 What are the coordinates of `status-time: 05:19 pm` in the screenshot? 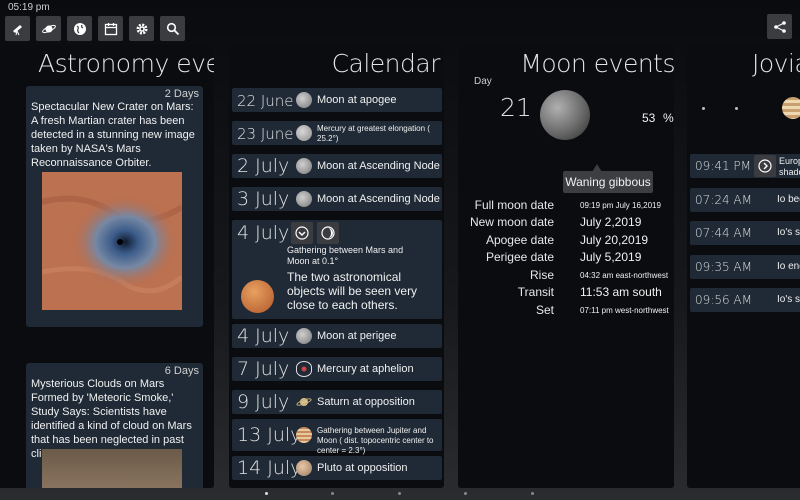 It's located at (29, 7).